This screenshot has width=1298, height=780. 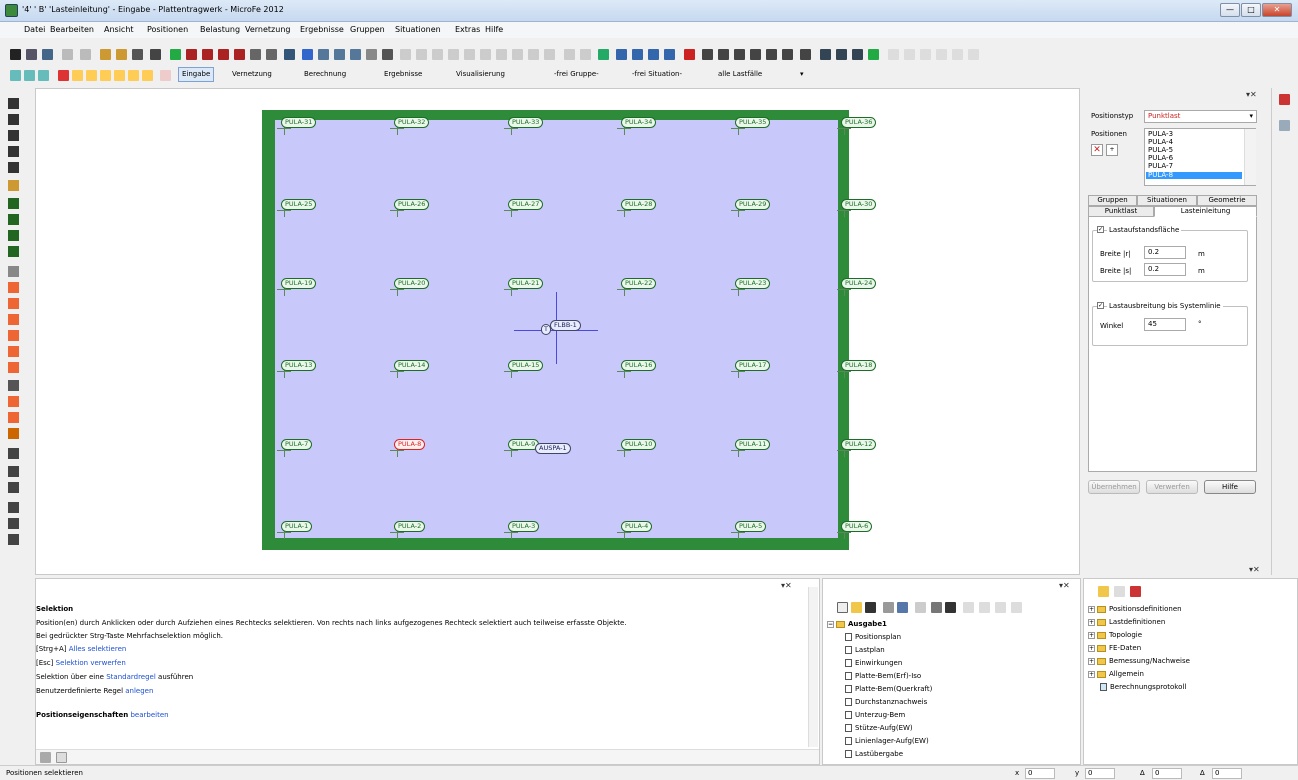 What do you see at coordinates (842, 607) in the screenshot?
I see `new-icon` at bounding box center [842, 607].